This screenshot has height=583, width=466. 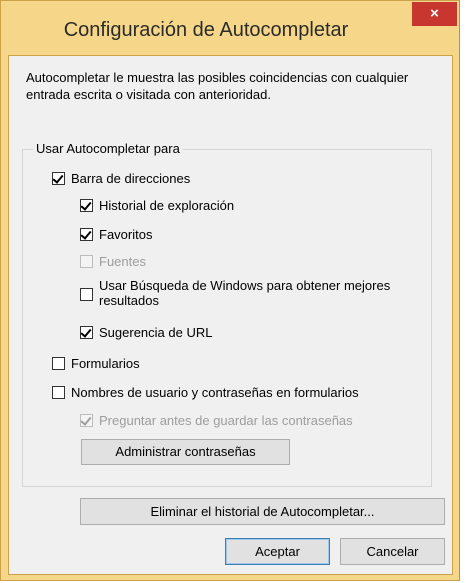 I want to click on window-title: Configuración de Autocompletar, so click(x=206, y=30).